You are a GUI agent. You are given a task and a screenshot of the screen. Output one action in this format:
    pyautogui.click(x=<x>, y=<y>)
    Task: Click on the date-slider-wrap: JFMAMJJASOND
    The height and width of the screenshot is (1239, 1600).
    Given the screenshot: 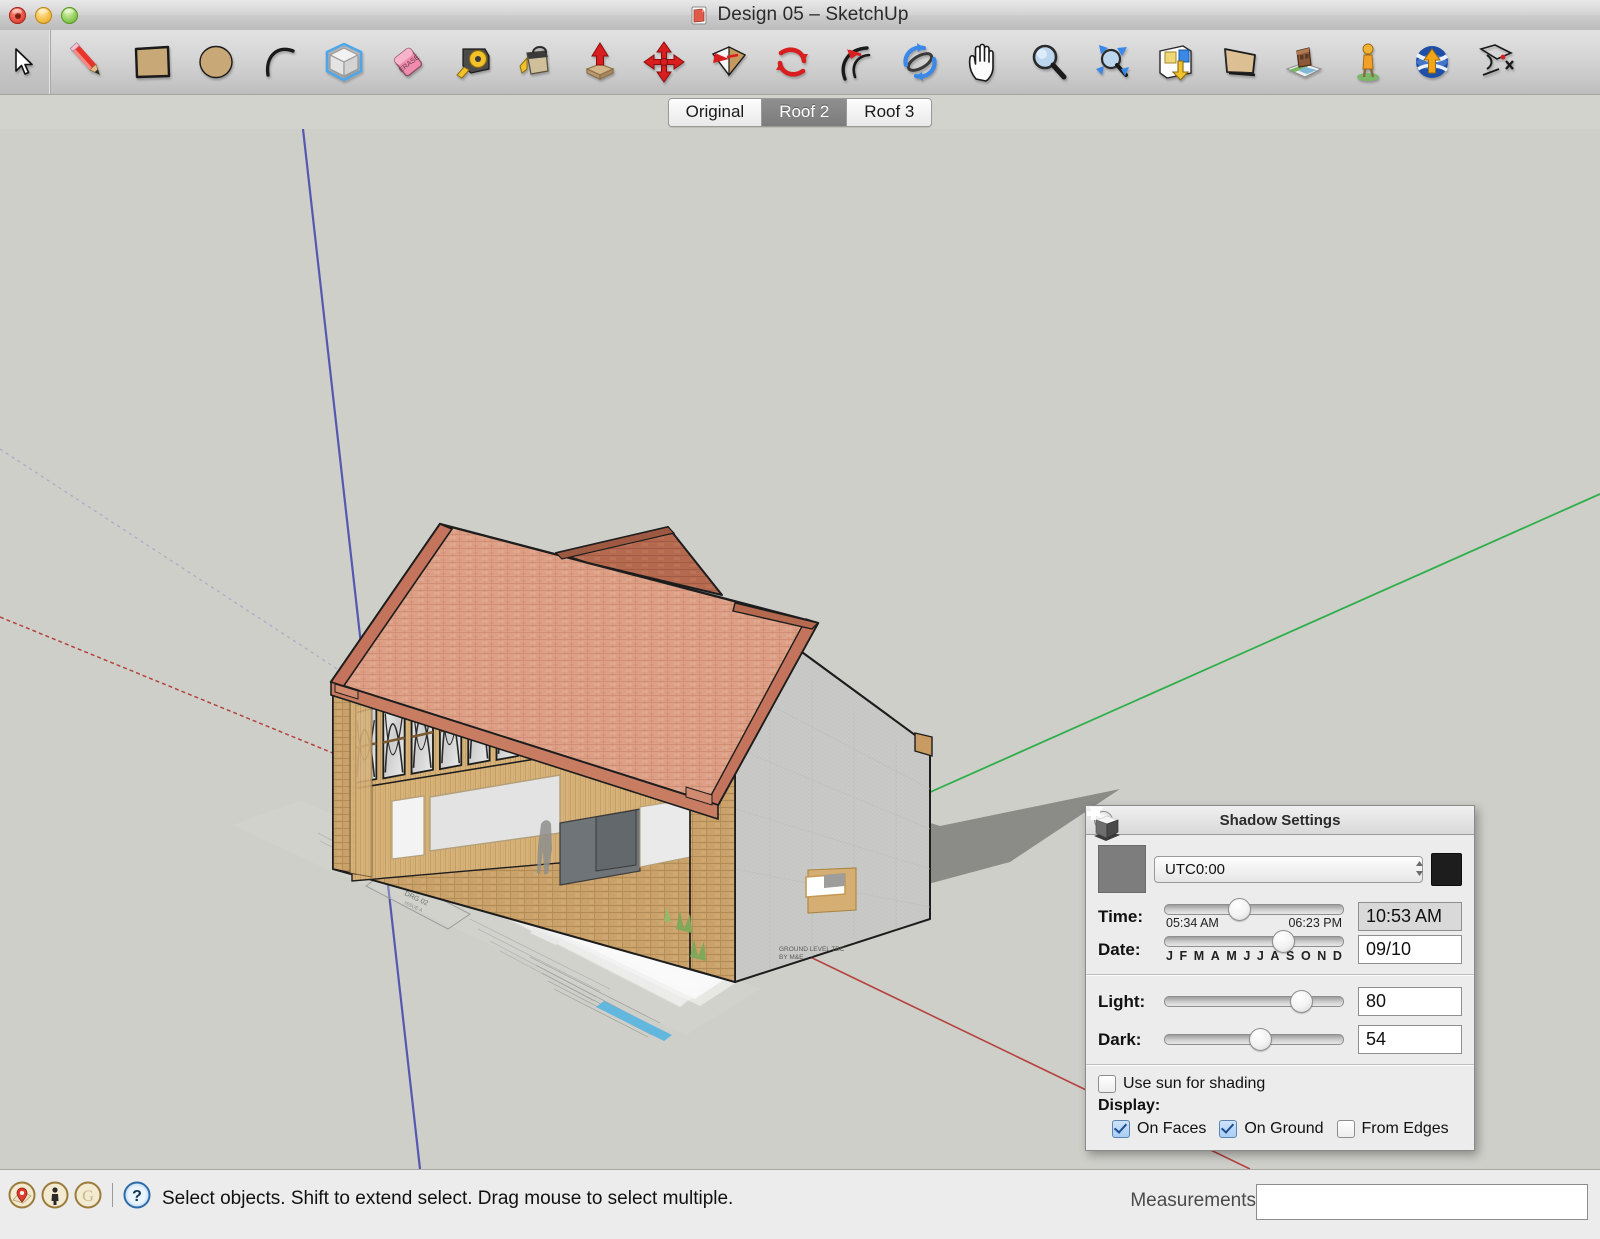 What is the action you would take?
    pyautogui.click(x=1254, y=946)
    